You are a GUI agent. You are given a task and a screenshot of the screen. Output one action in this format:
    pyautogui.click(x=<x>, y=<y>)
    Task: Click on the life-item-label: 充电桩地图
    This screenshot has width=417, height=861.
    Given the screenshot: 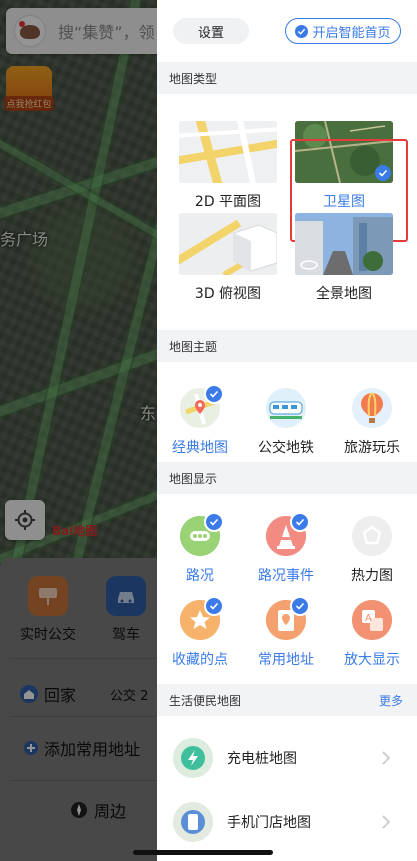 What is the action you would take?
    pyautogui.click(x=262, y=759)
    